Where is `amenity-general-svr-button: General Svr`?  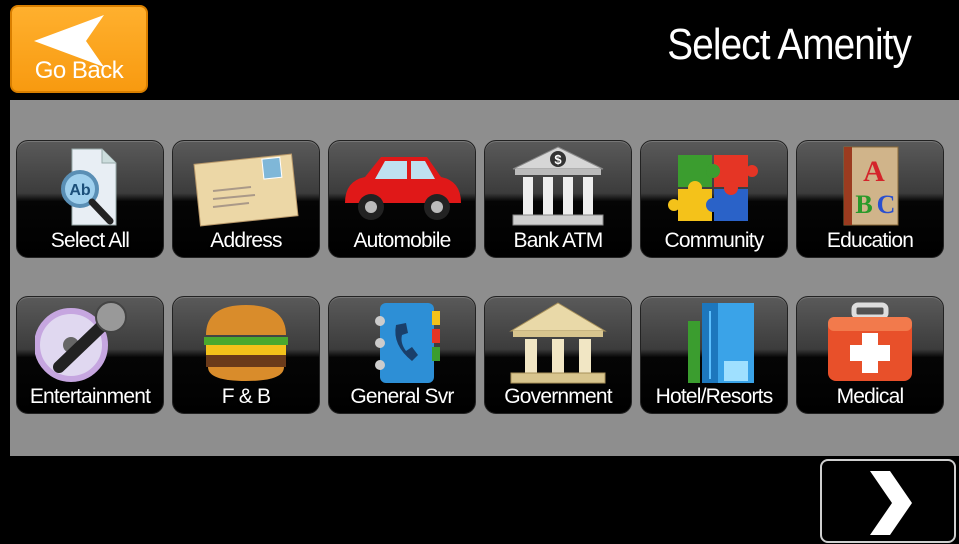 amenity-general-svr-button: General Svr is located at coordinates (402, 355).